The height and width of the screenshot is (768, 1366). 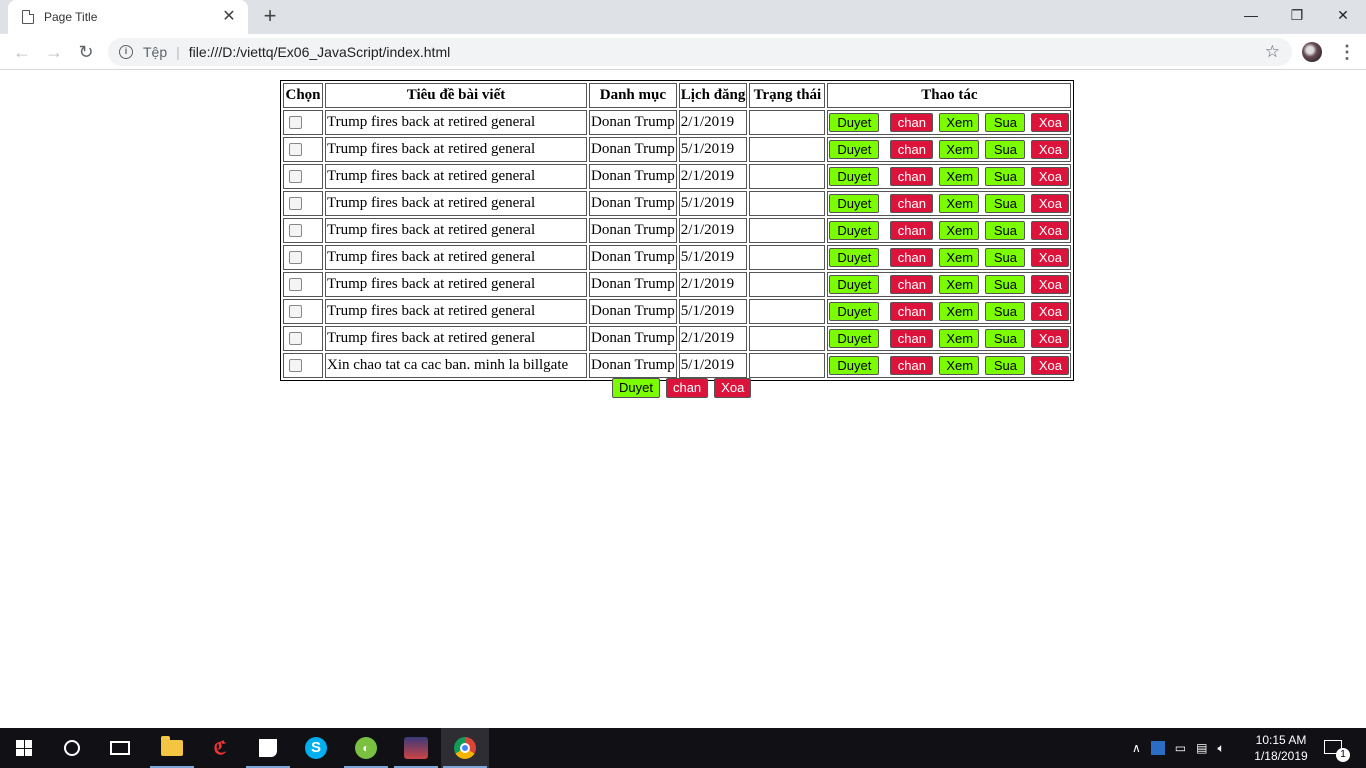 What do you see at coordinates (636, 388) in the screenshot?
I see `bulk-approve-button: Duyet` at bounding box center [636, 388].